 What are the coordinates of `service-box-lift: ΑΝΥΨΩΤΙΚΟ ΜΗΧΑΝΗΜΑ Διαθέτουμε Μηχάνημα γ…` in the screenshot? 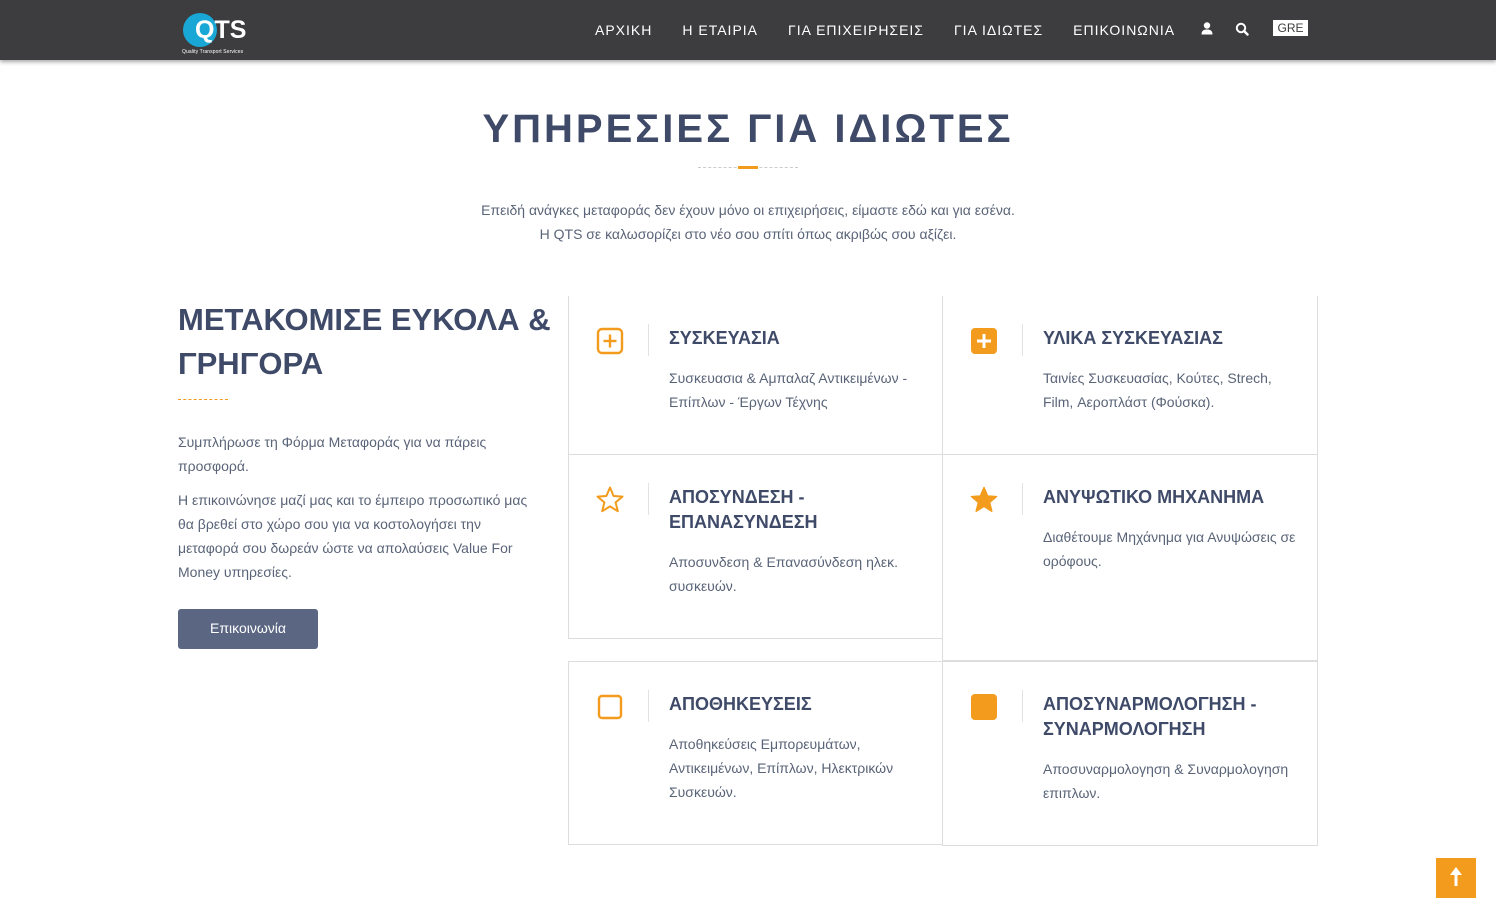 It's located at (1130, 557).